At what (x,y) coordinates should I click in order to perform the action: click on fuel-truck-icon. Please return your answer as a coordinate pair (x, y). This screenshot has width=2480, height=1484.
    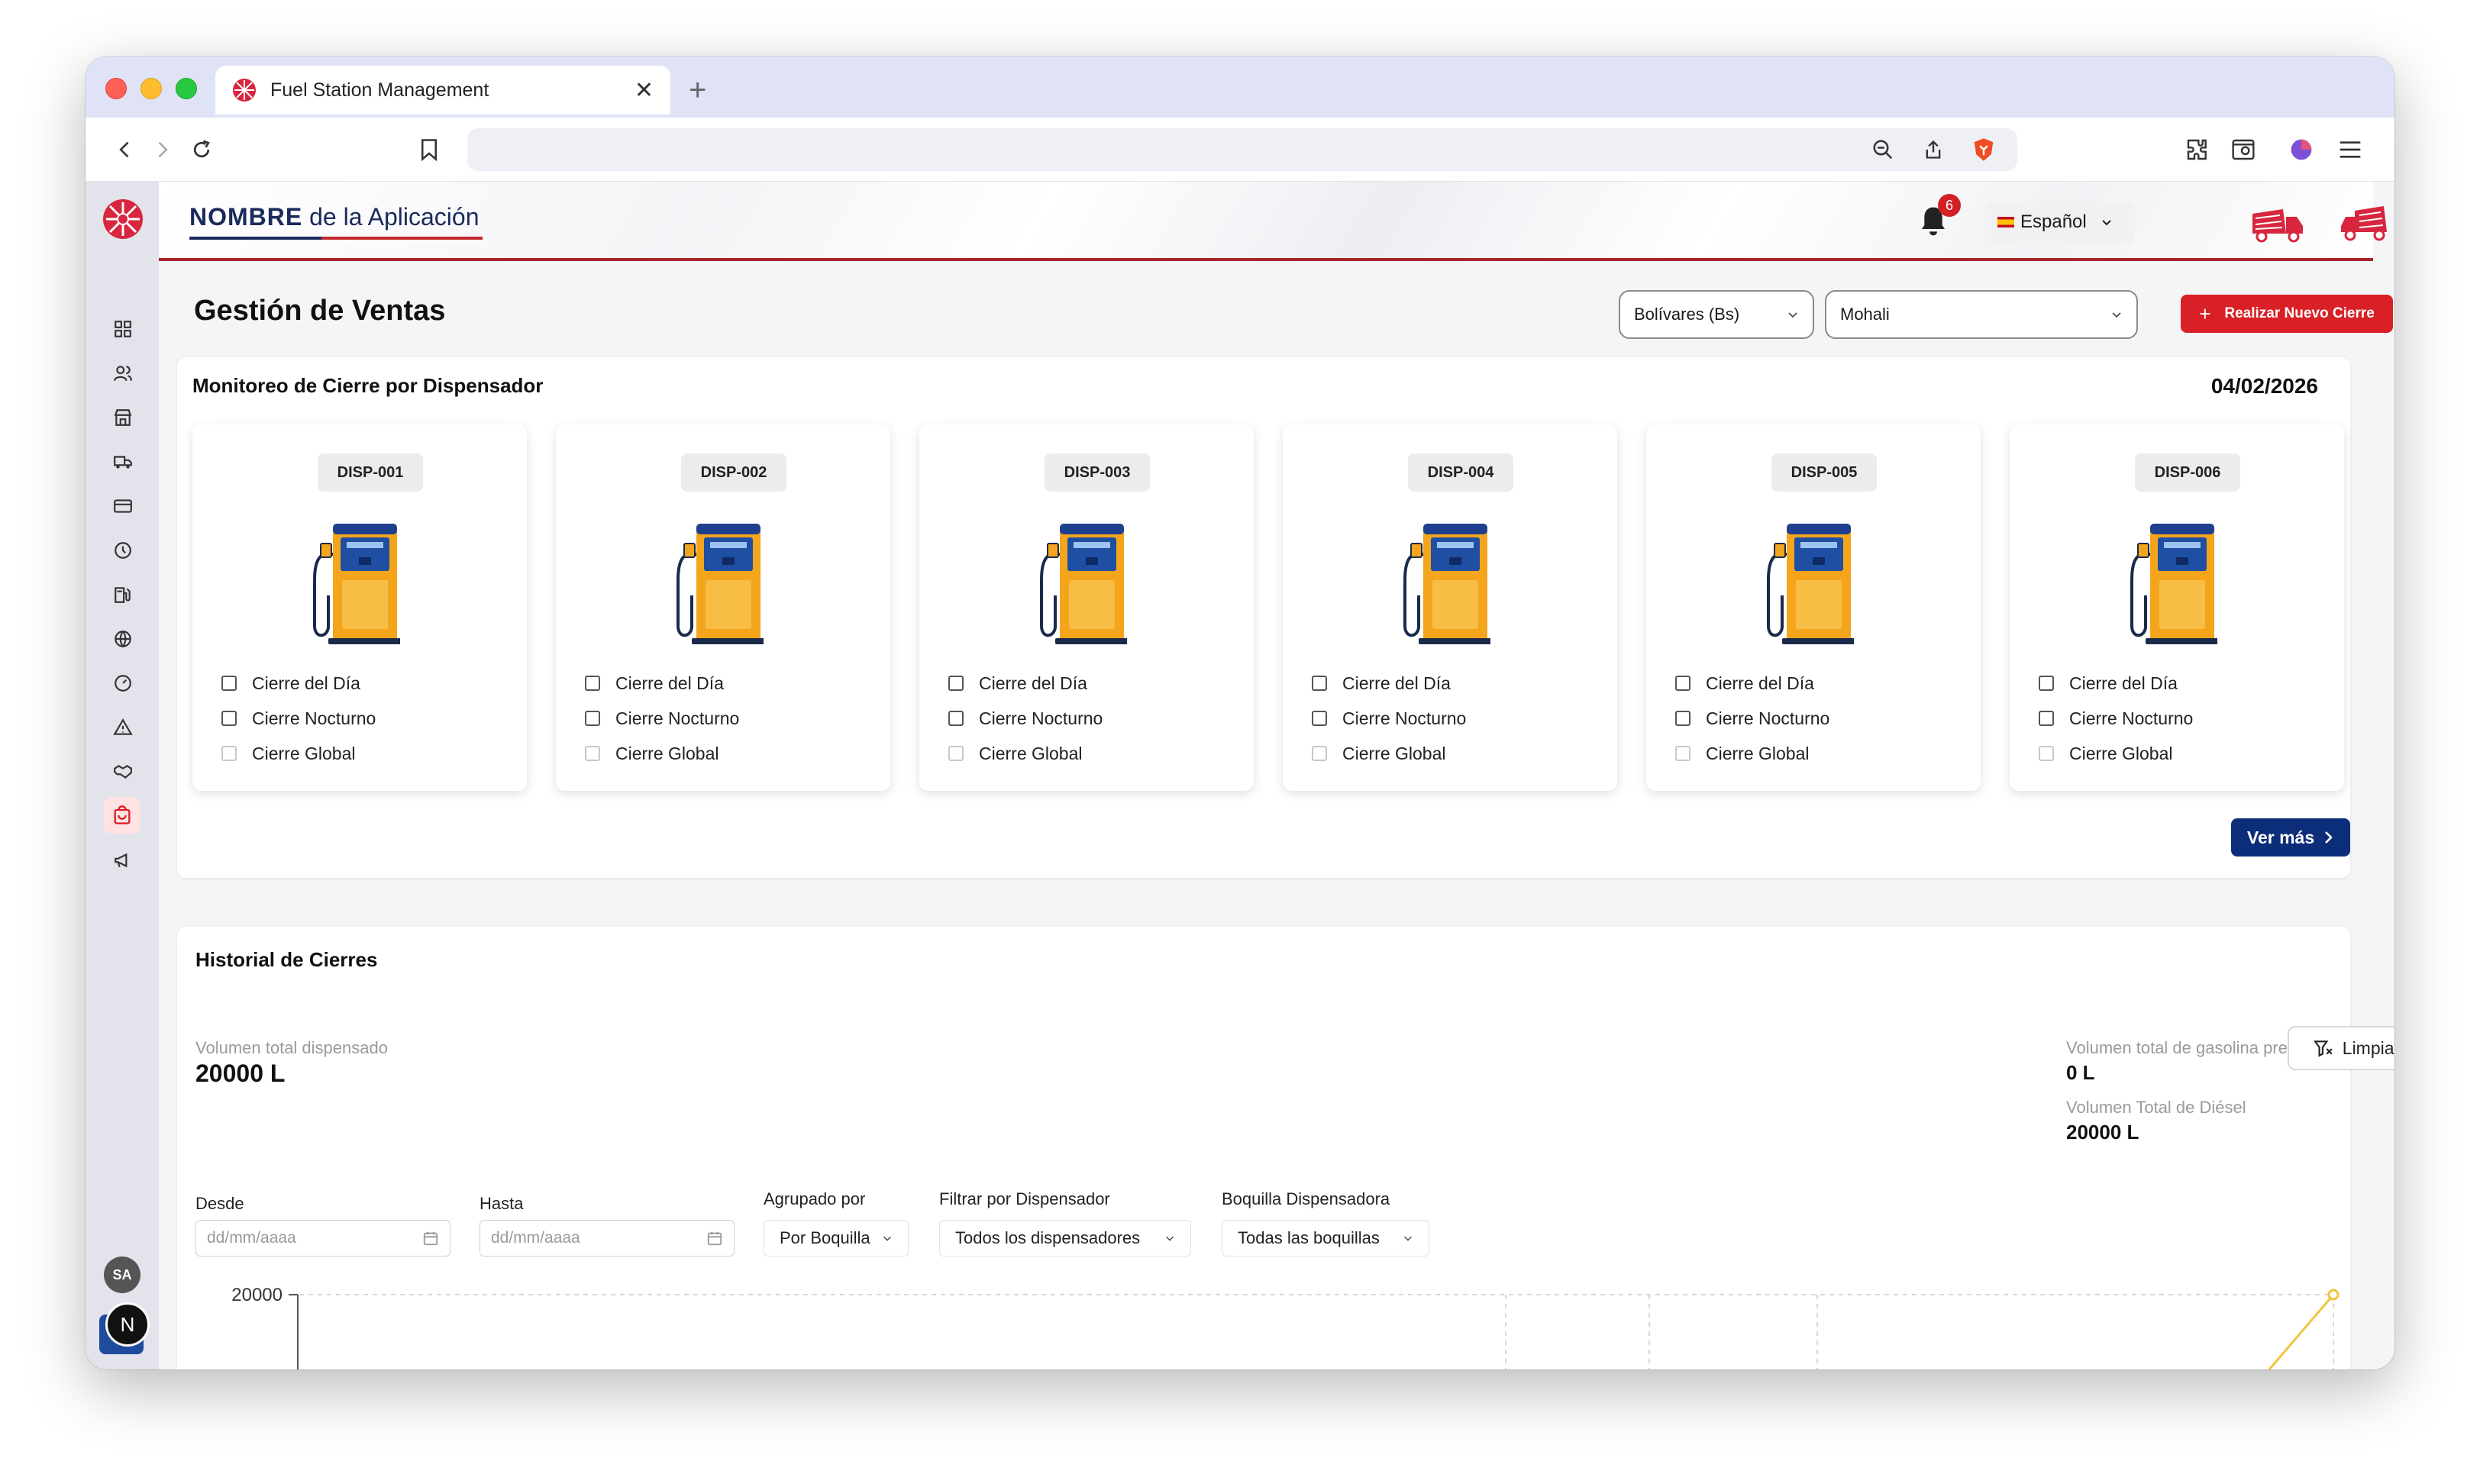
    Looking at the image, I should click on (2277, 223).